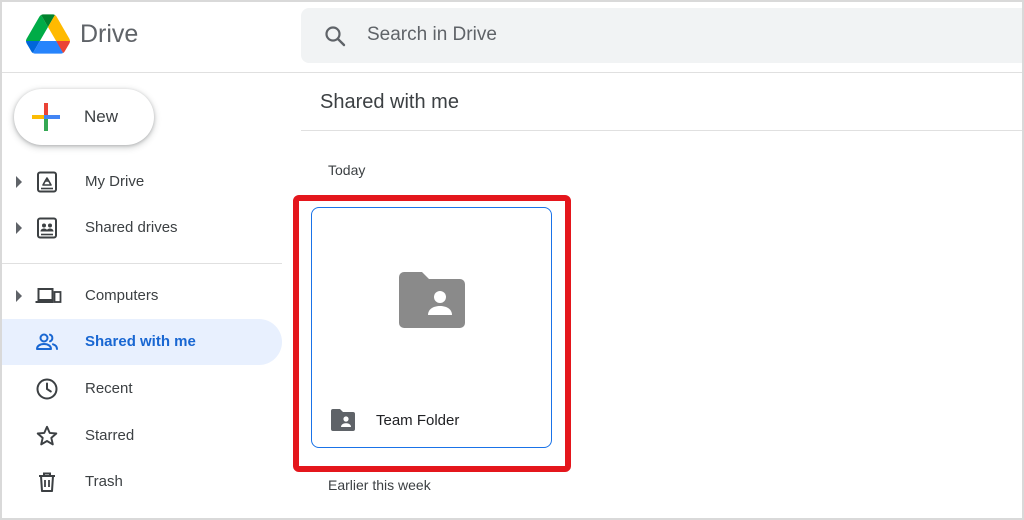 The image size is (1024, 520). I want to click on folder-name: Team Folder, so click(418, 420).